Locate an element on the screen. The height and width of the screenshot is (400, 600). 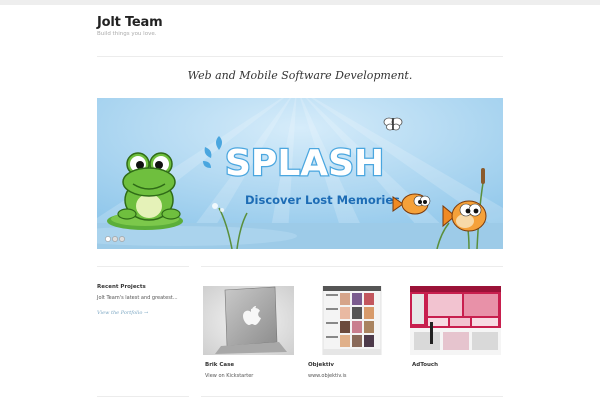
projects-divider is located at coordinates (352, 266).